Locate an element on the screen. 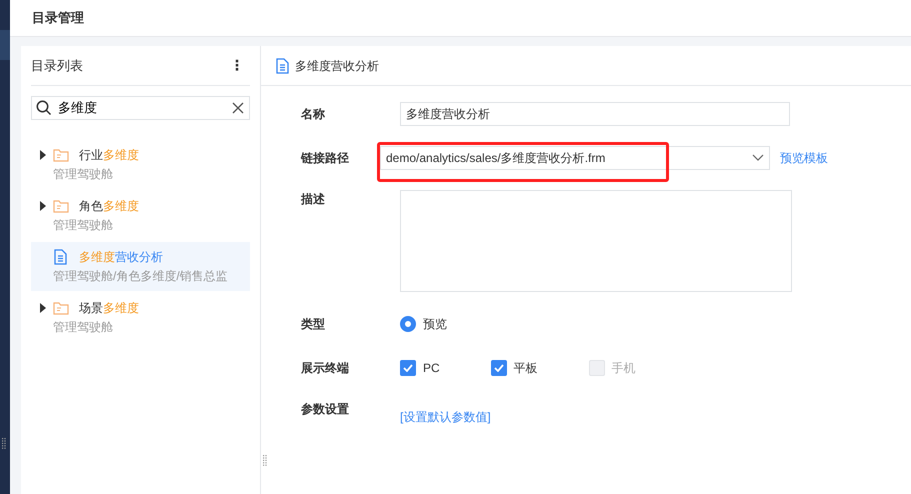 The height and width of the screenshot is (494, 911). detail-title: 多维度营收分析 is located at coordinates (337, 66).